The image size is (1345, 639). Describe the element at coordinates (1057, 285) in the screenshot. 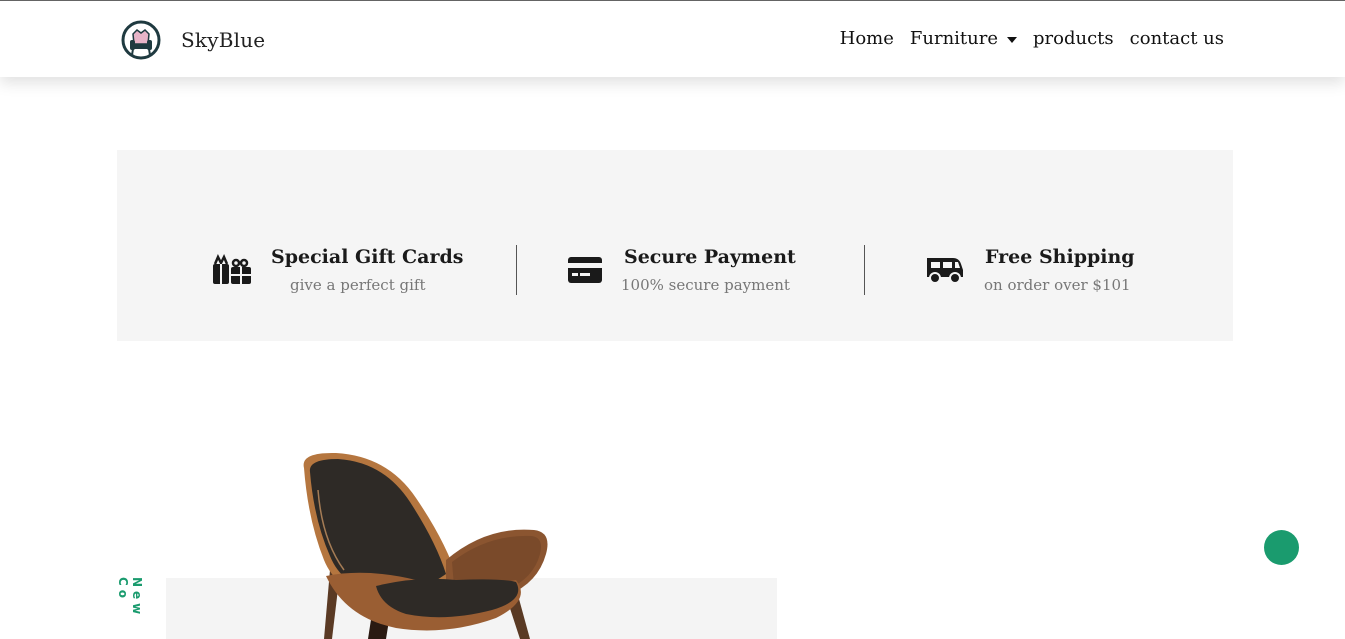

I see `feature-subtitle: on order over $101` at that location.